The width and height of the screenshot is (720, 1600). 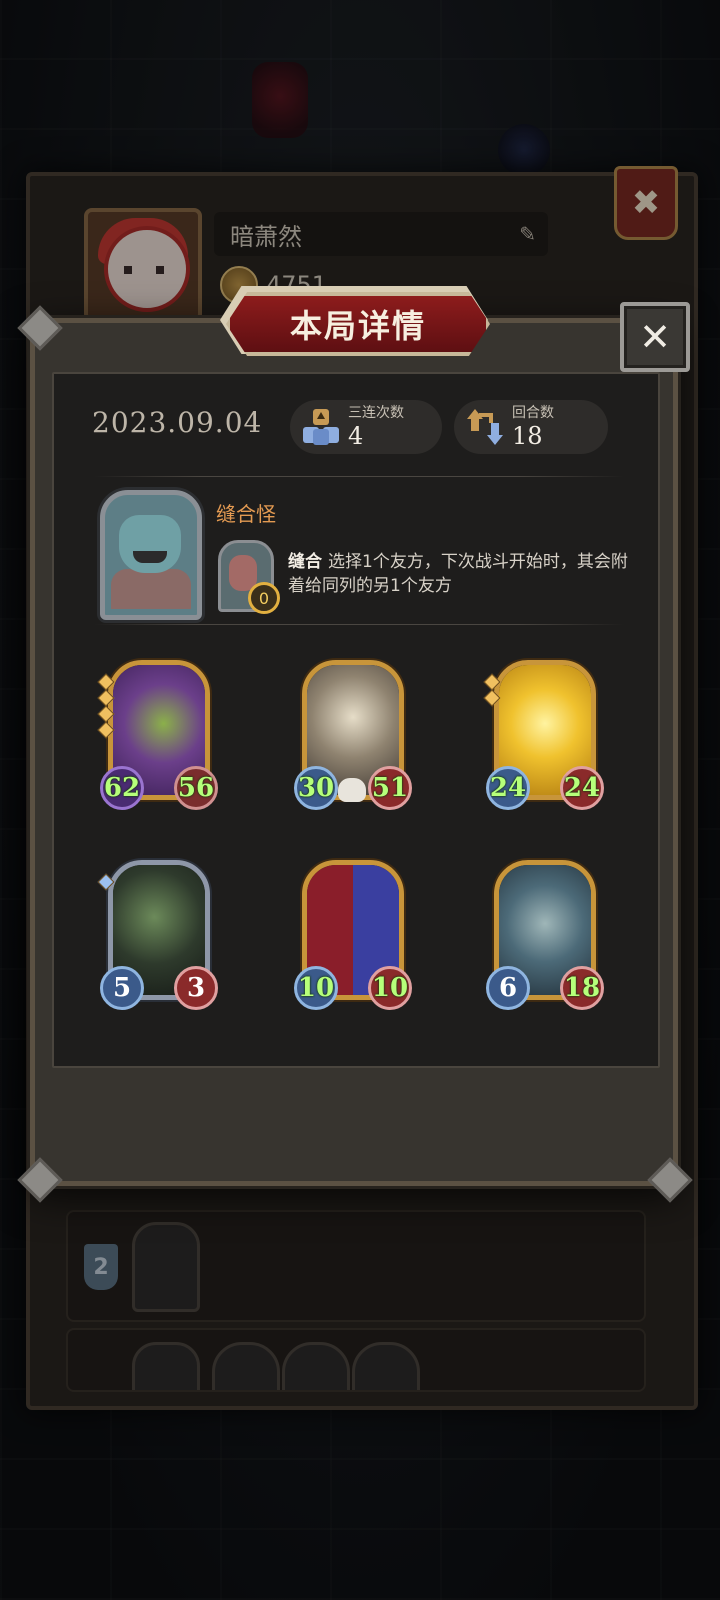 I want to click on health-value: 51, so click(x=390, y=788).